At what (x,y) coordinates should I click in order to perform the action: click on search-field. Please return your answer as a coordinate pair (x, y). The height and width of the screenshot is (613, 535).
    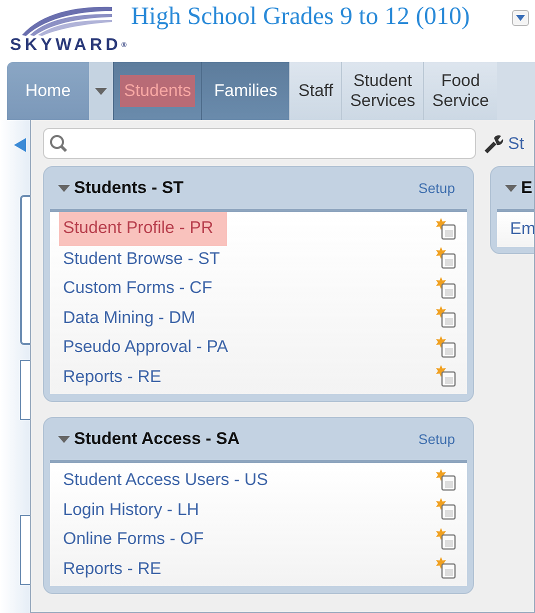
    Looking at the image, I should click on (259, 143).